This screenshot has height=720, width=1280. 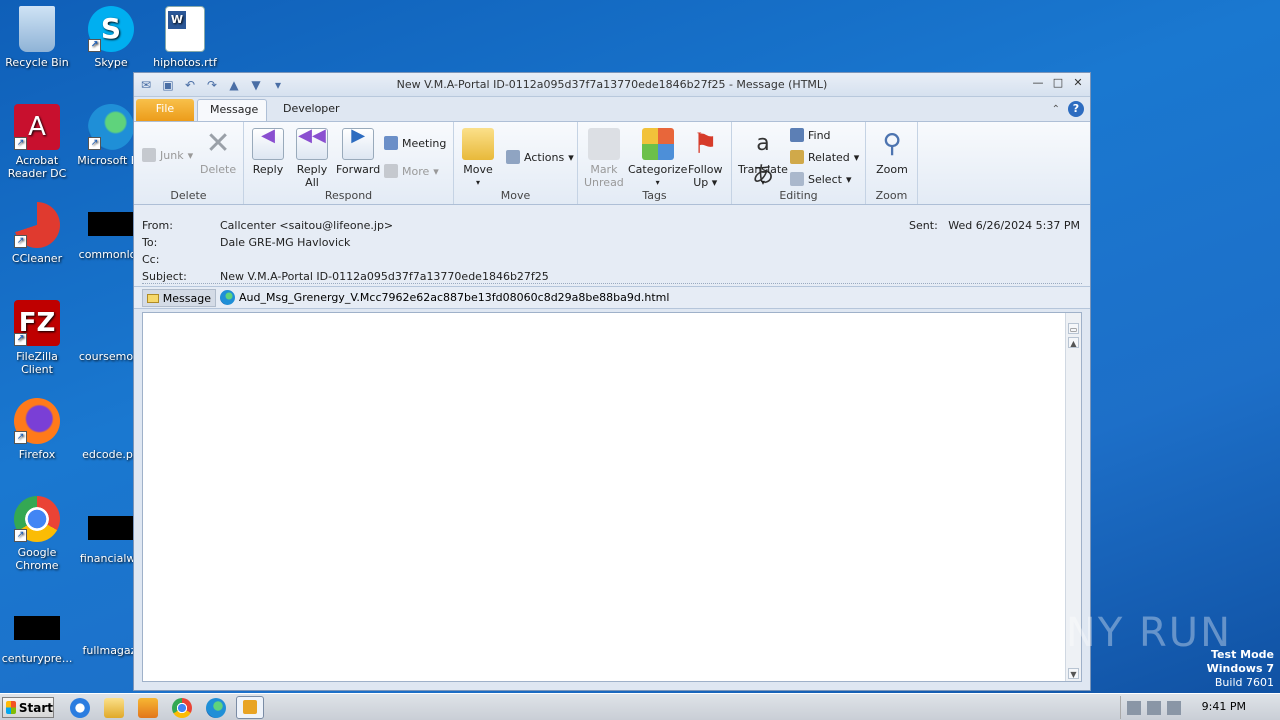 I want to click on taskbar: Start 9:41 PM, so click(x=640, y=706).